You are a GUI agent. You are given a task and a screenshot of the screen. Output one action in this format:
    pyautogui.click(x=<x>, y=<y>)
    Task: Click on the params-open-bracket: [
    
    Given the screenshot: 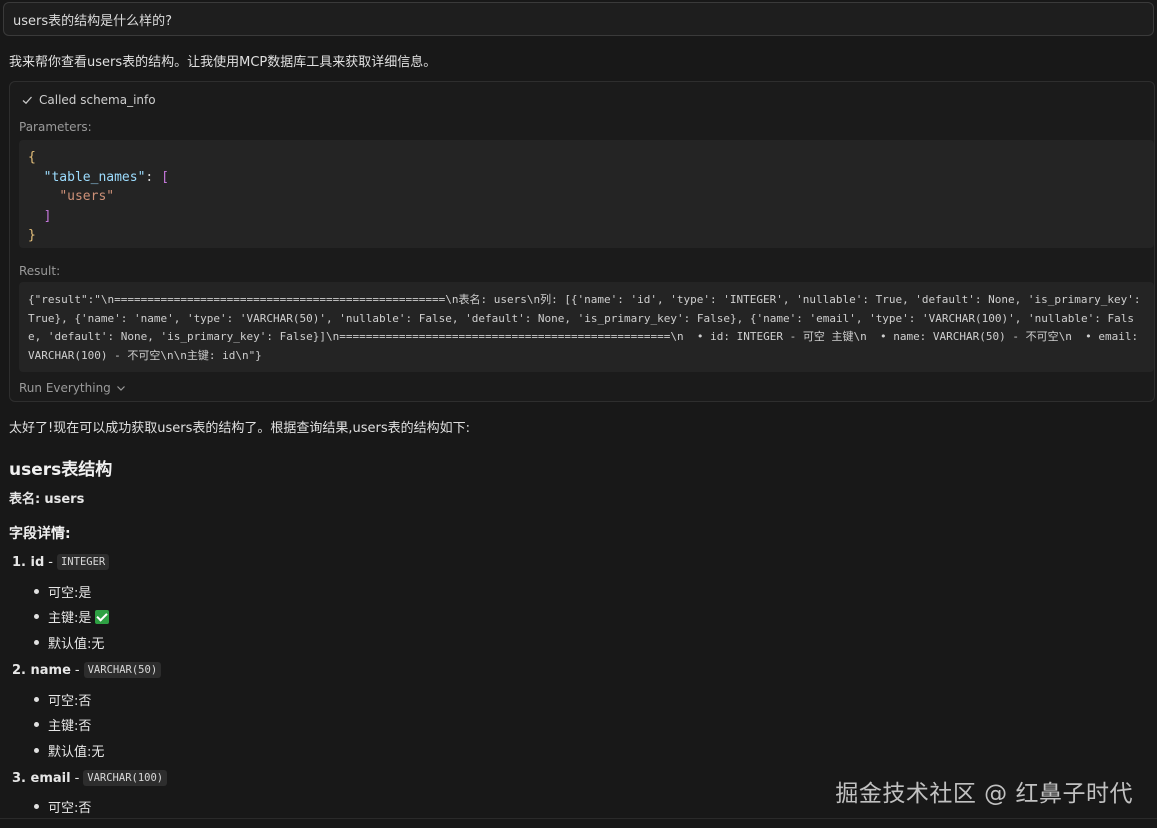 What is the action you would take?
    pyautogui.click(x=165, y=177)
    